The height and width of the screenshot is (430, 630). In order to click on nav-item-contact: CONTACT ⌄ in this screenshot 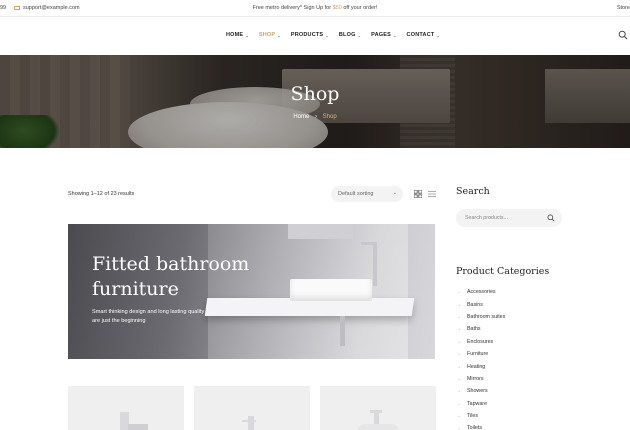, I will do `click(423, 35)`.